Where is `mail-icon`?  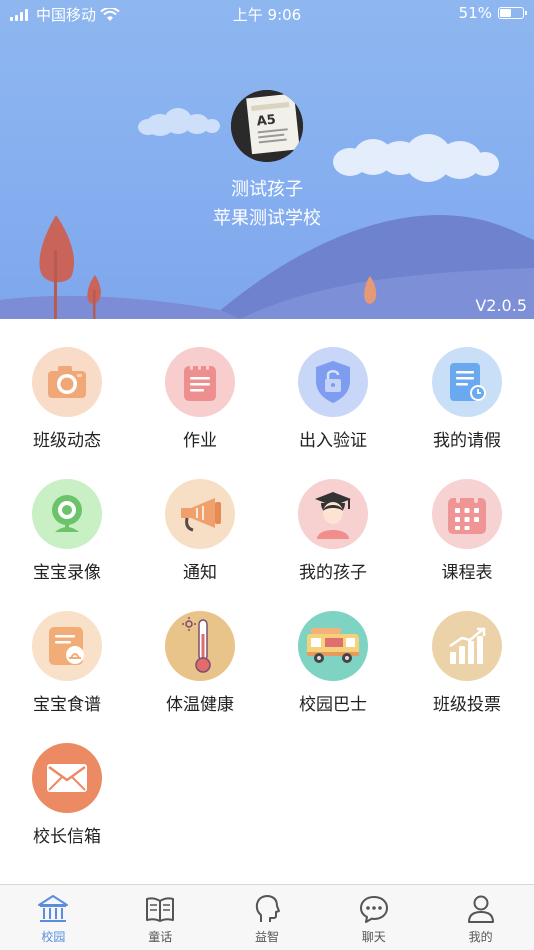 mail-icon is located at coordinates (67, 778).